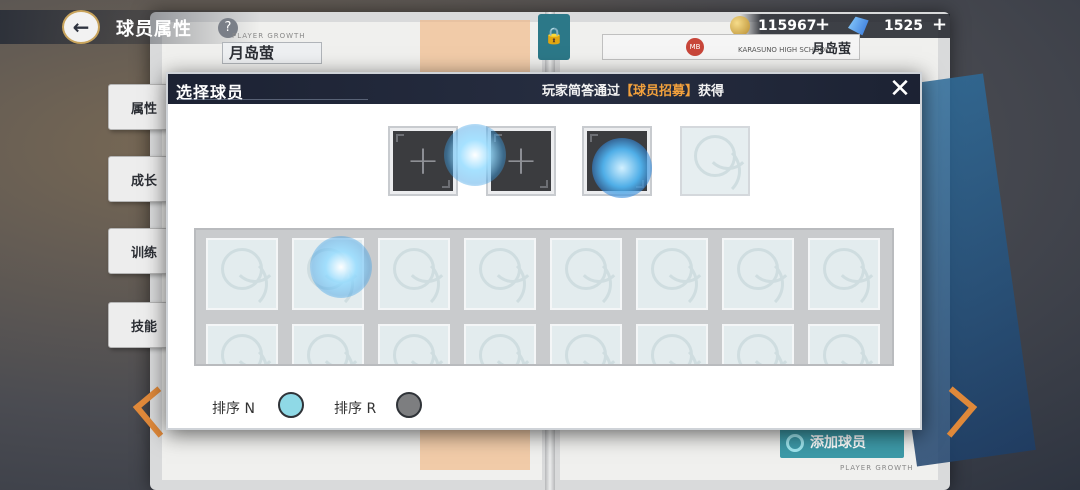 Image resolution: width=1080 pixels, height=490 pixels. I want to click on add-player-button: 添加球员, so click(842, 443).